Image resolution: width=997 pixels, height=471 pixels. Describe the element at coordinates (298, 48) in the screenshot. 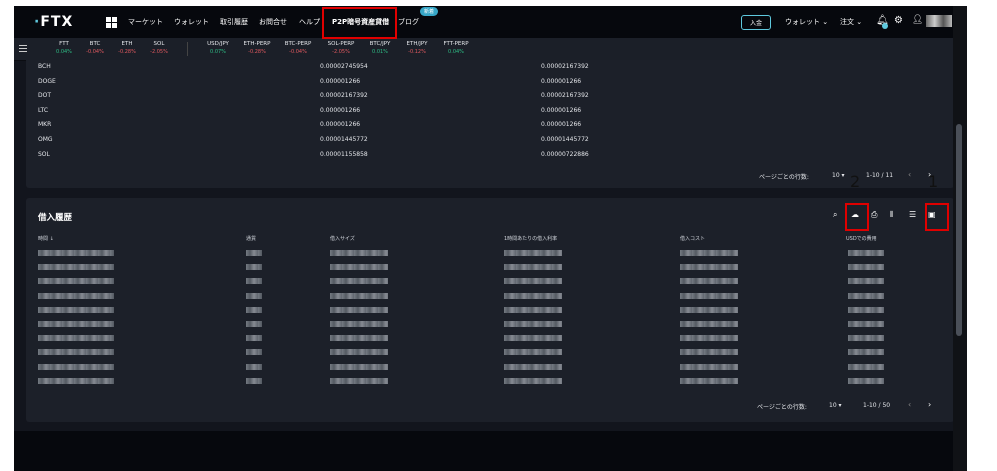

I see `ticker-item: BTC-PERP -0.04%` at that location.